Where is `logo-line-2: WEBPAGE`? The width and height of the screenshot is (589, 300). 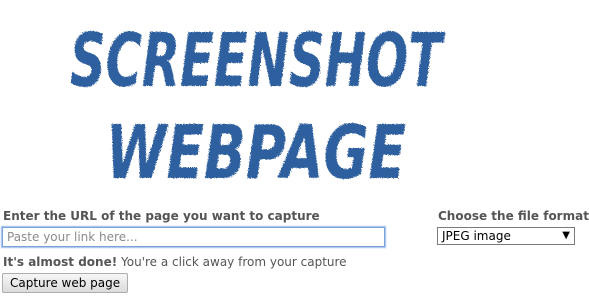
logo-line-2: WEBPAGE is located at coordinates (256, 153).